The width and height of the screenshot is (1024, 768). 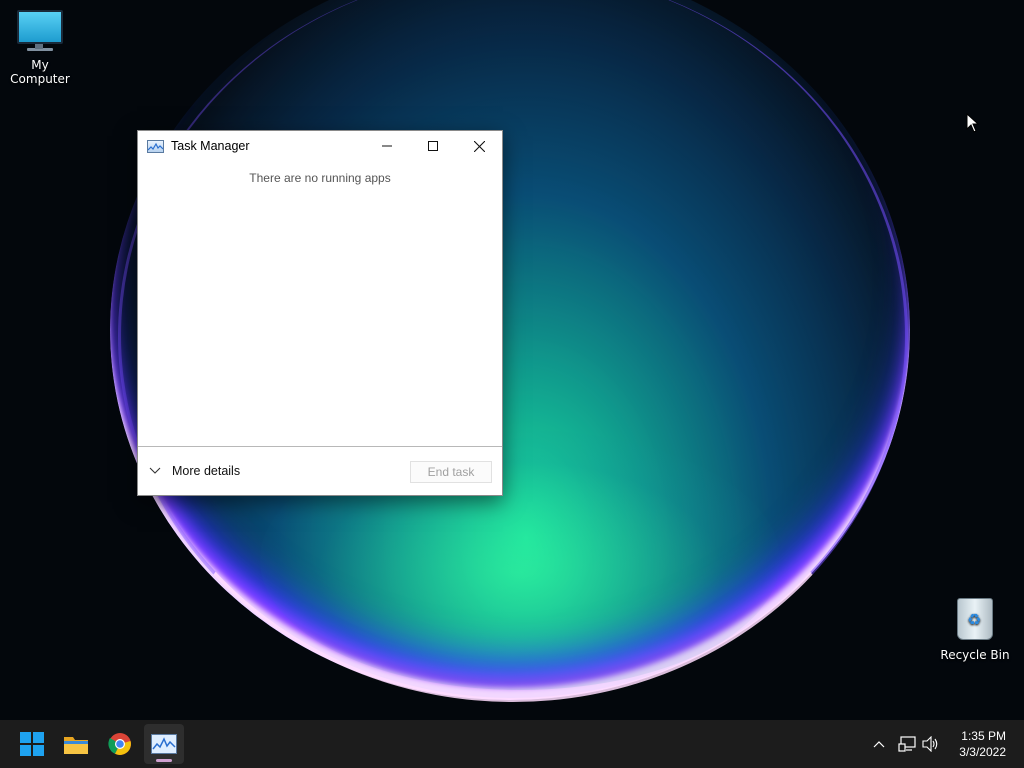 I want to click on file-explorer-button, so click(x=76, y=744).